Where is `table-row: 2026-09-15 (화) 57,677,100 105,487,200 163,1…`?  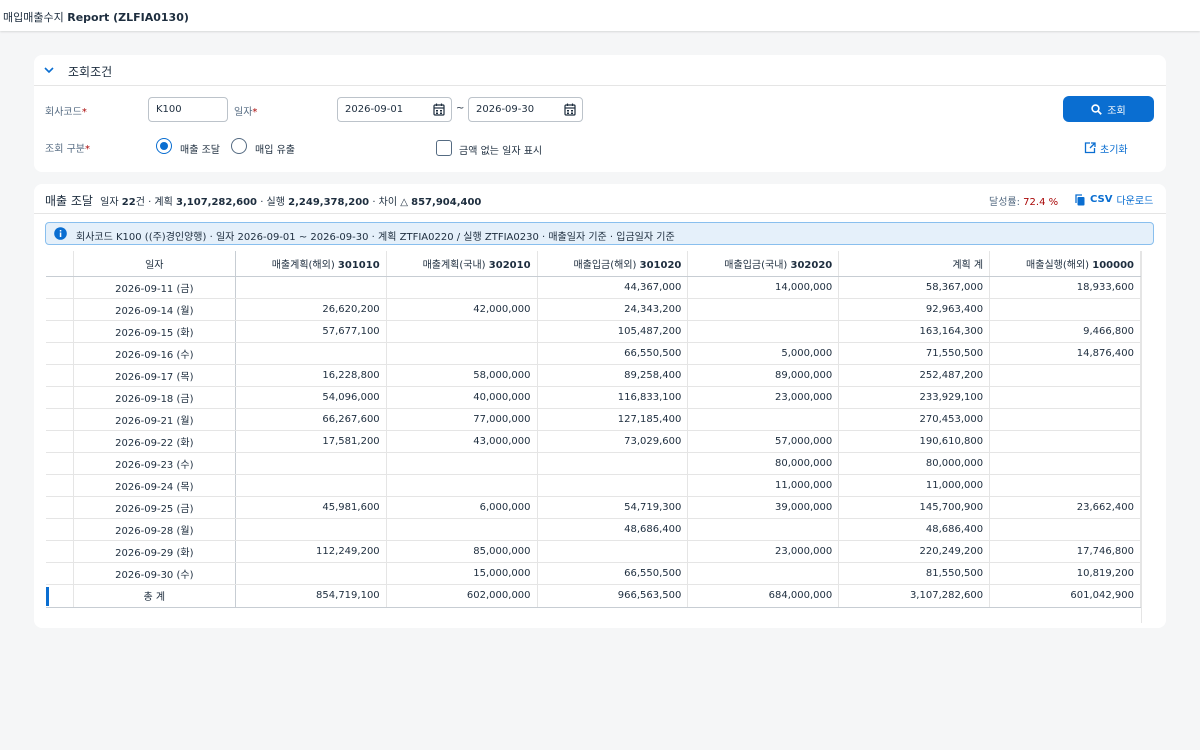
table-row: 2026-09-15 (화) 57,677,100 105,487,200 163,1… is located at coordinates (593, 331).